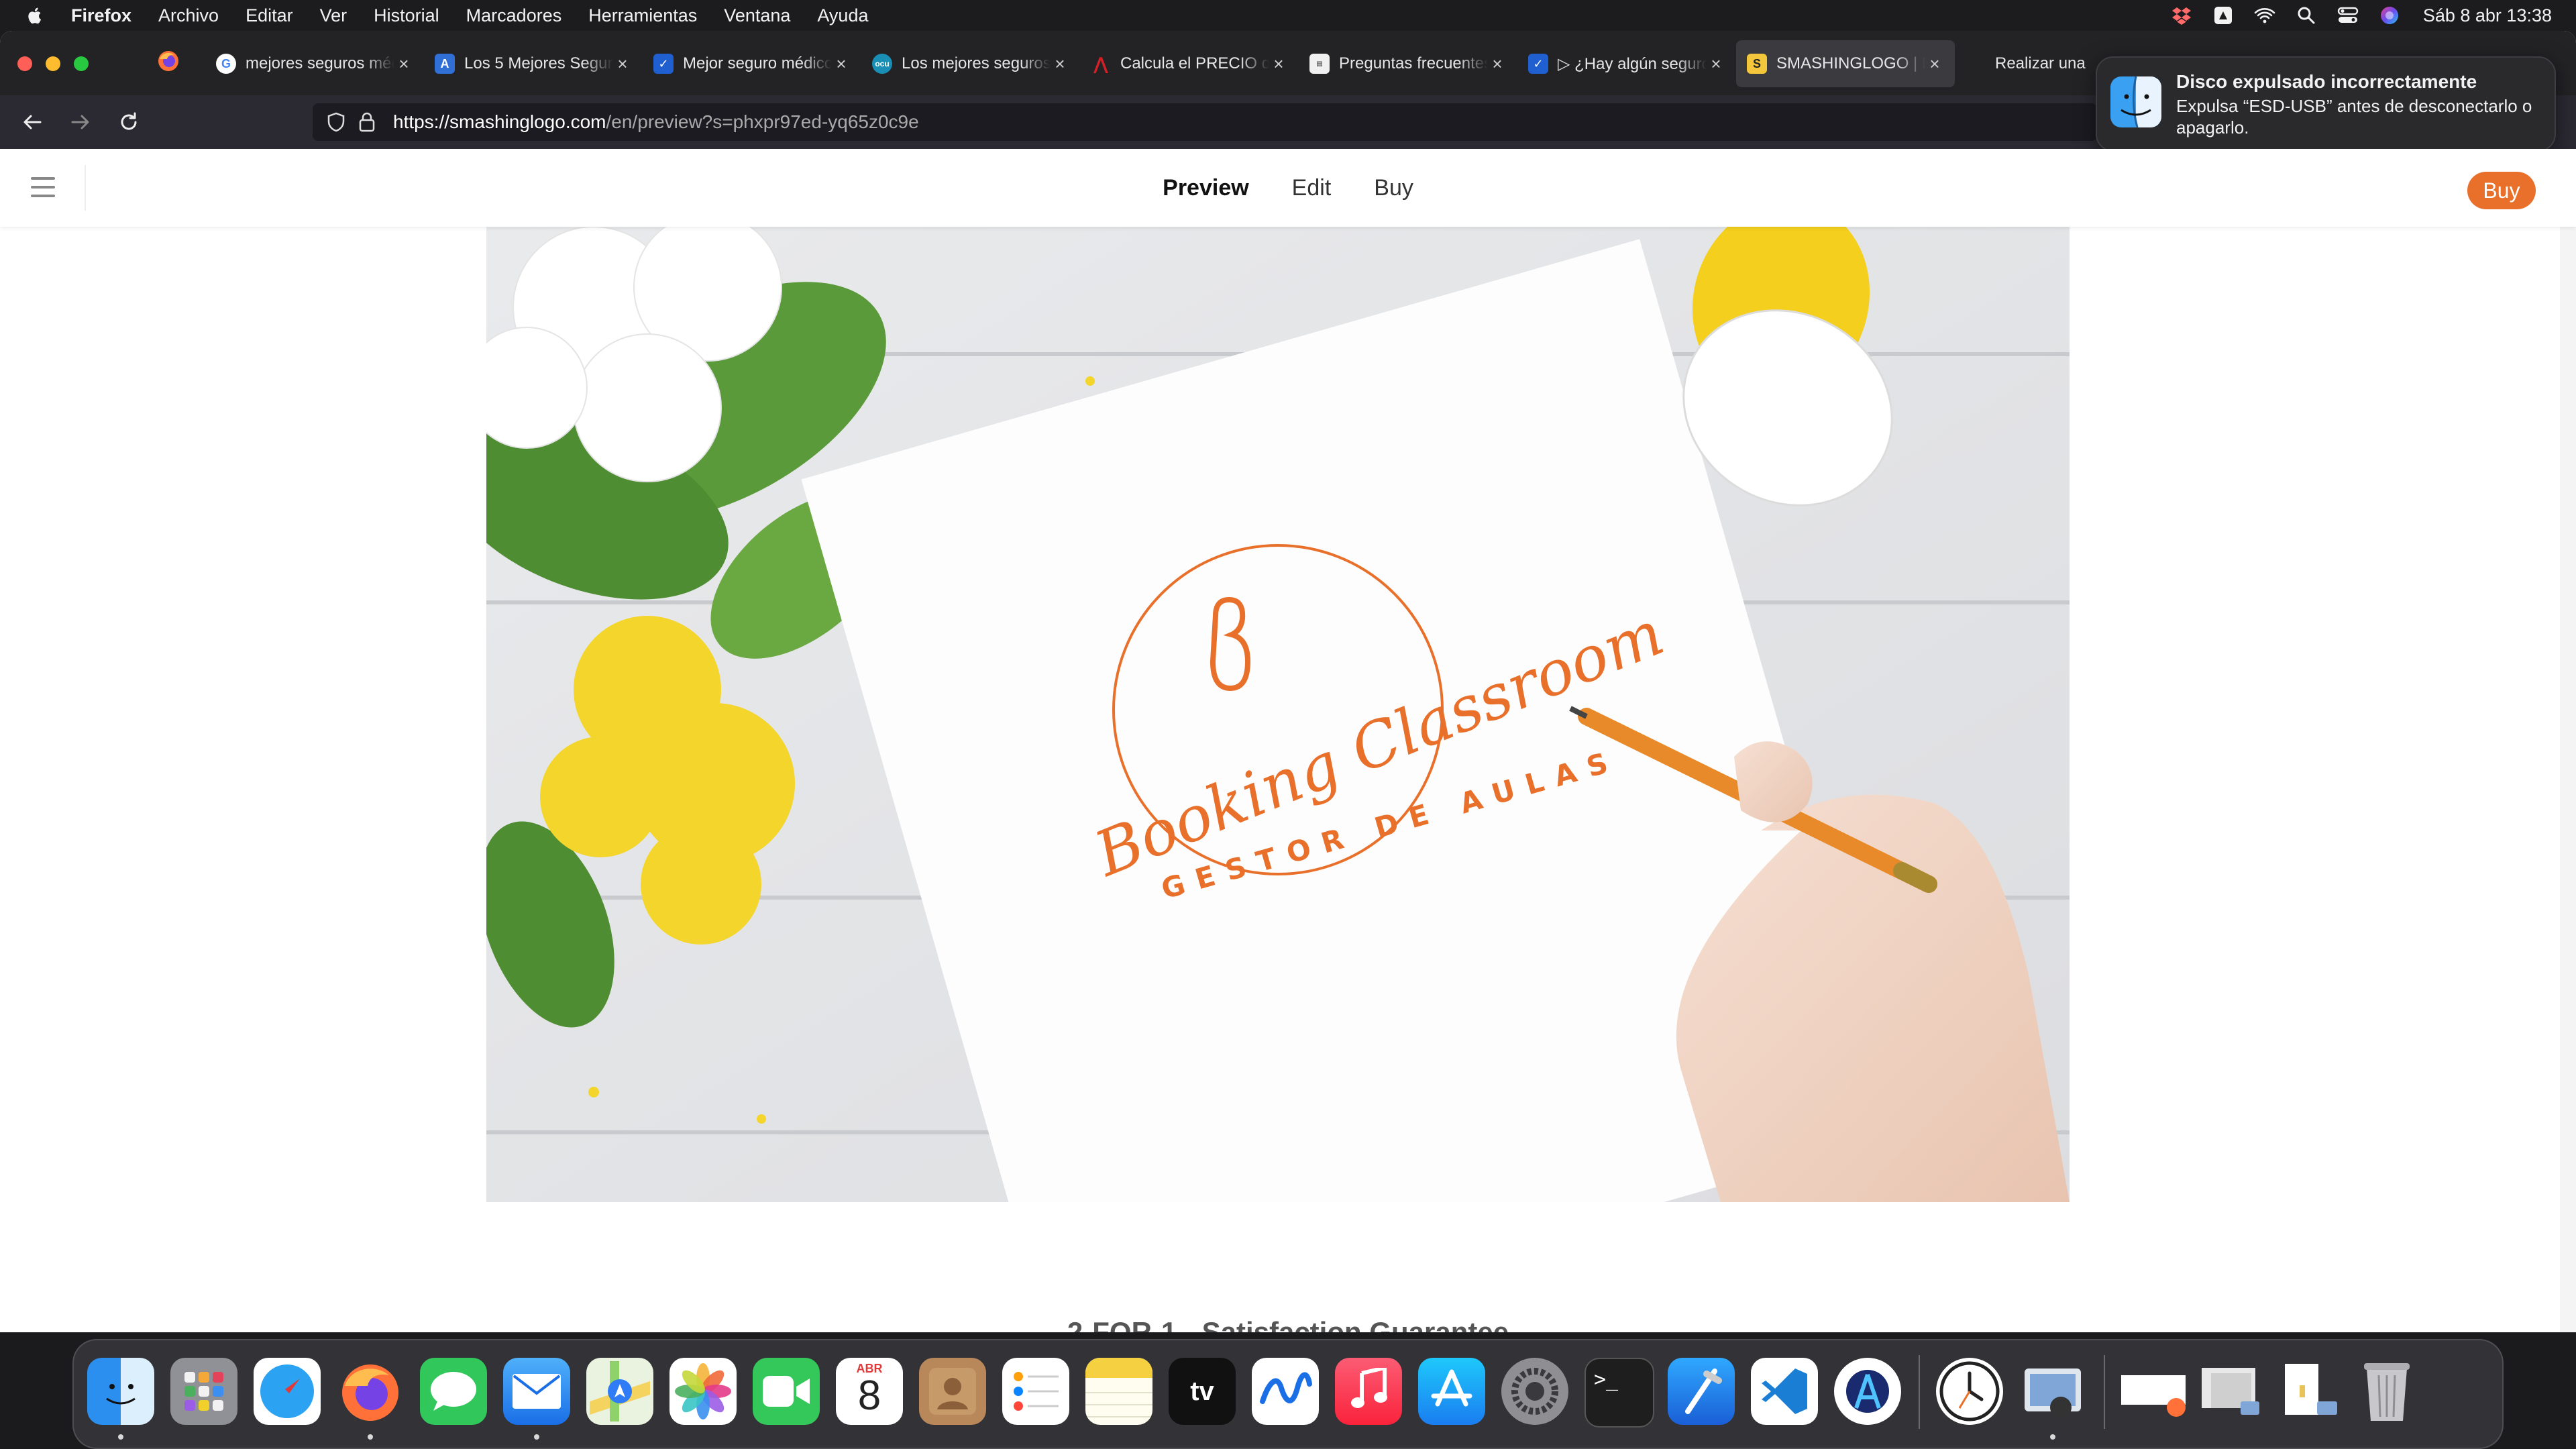 The image size is (2576, 1449). Describe the element at coordinates (2568, 779) in the screenshot. I see `page-scrollbar` at that location.